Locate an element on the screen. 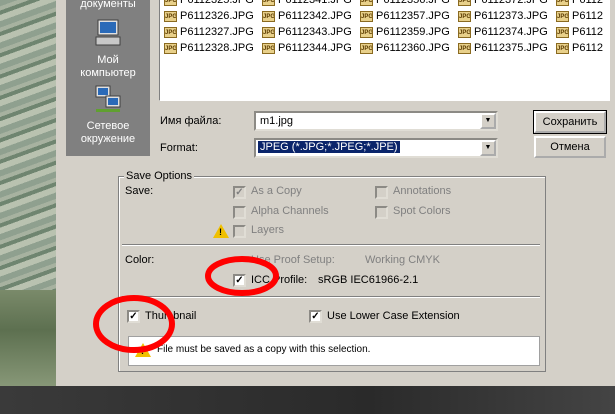  file-name: P6112375.JPG is located at coordinates (511, 48).